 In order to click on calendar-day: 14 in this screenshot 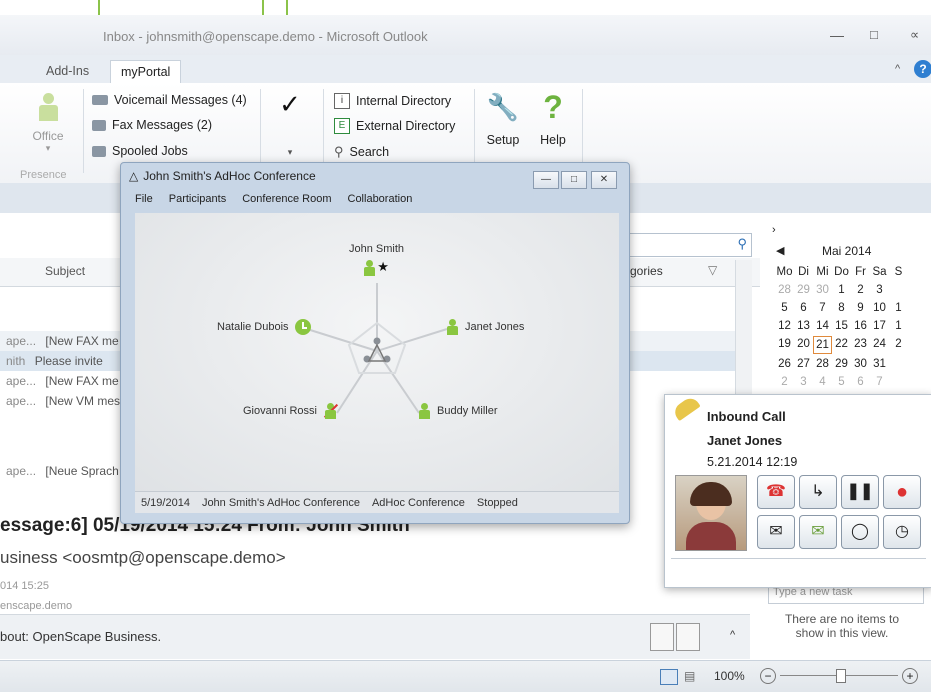, I will do `click(822, 326)`.